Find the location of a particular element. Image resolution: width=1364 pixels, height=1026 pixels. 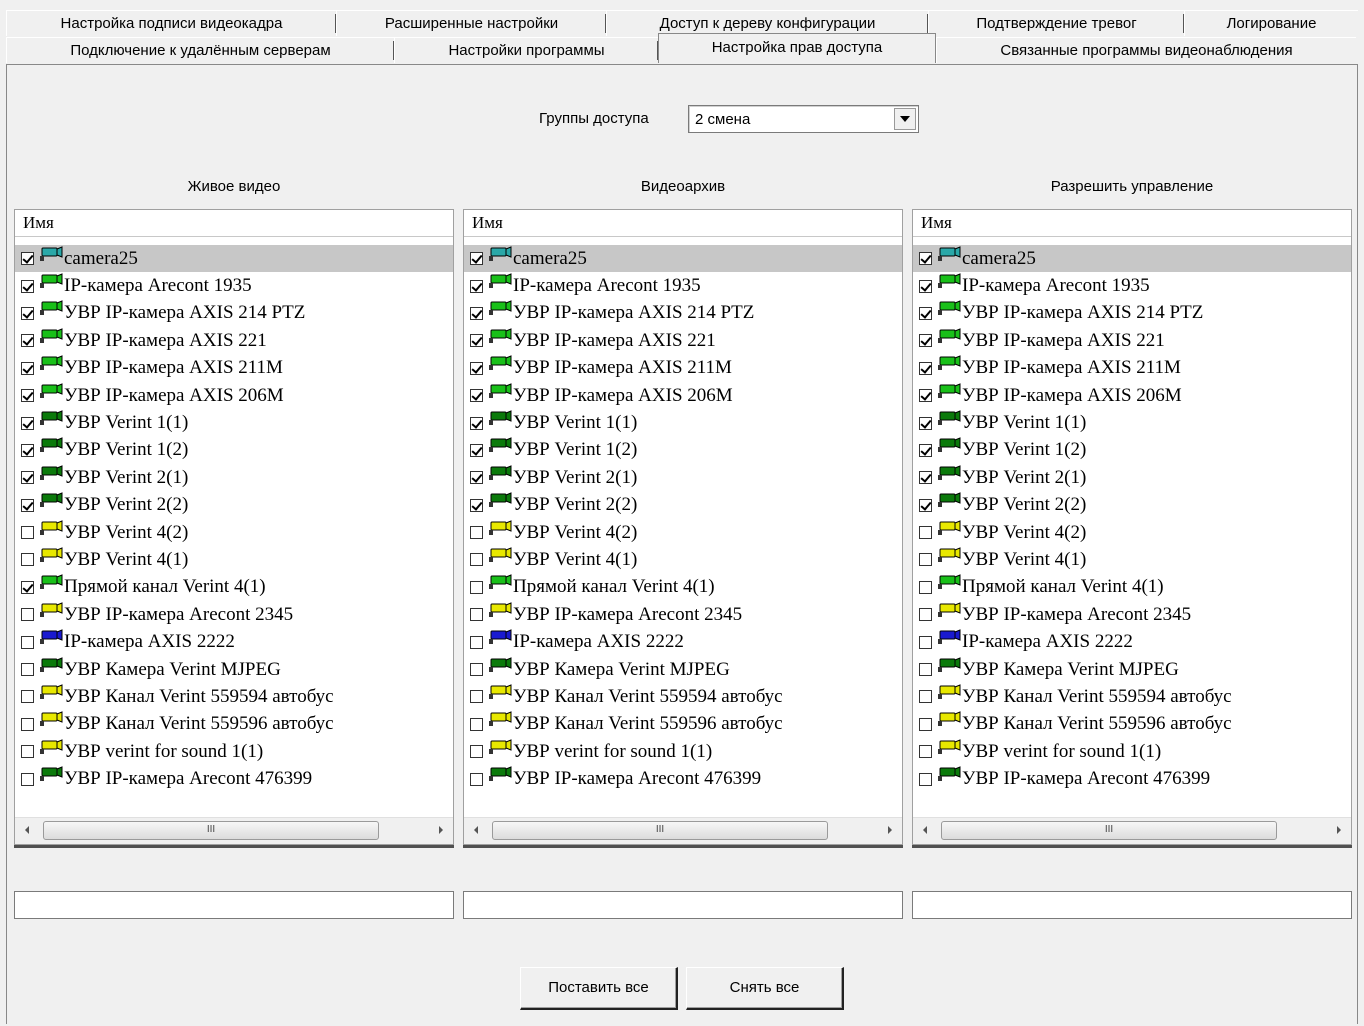

video-archive-filter-field is located at coordinates (683, 905).